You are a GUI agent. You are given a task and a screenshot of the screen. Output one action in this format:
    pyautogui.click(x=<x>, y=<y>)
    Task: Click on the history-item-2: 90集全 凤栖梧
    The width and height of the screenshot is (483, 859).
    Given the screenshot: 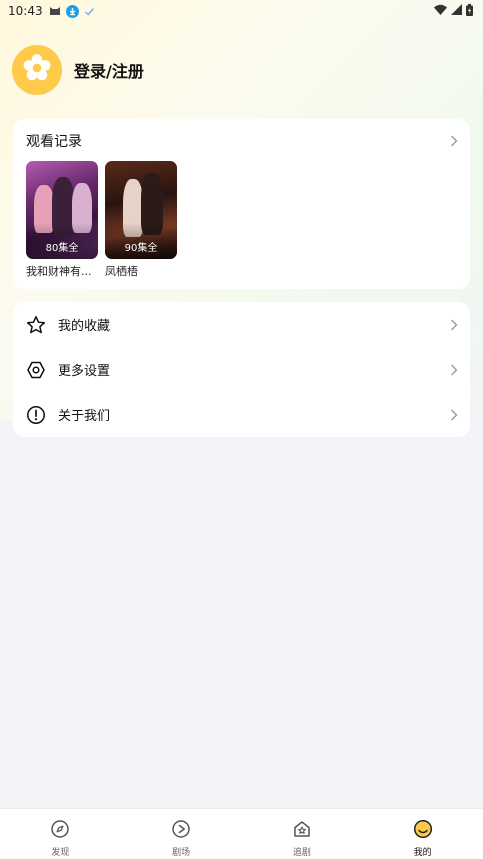 What is the action you would take?
    pyautogui.click(x=141, y=220)
    